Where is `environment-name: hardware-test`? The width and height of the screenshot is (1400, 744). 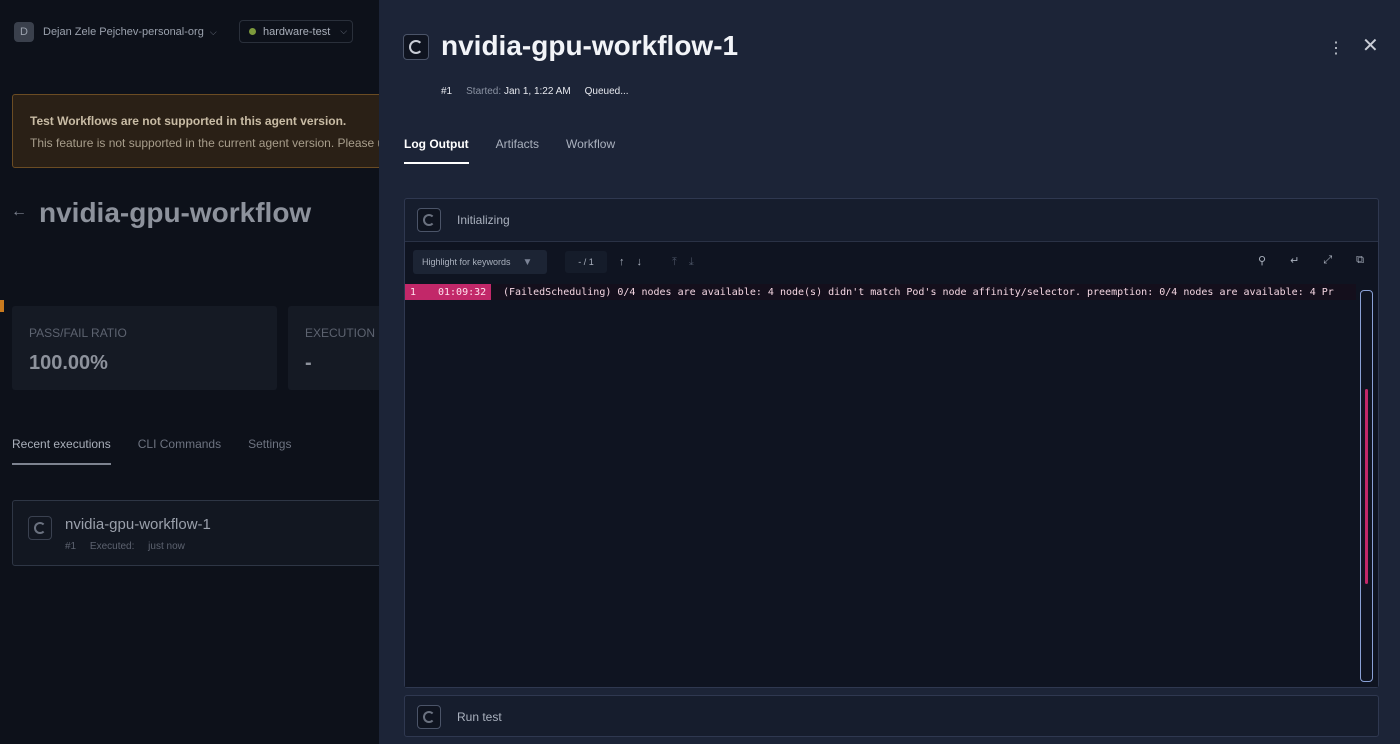
environment-name: hardware-test is located at coordinates (297, 31).